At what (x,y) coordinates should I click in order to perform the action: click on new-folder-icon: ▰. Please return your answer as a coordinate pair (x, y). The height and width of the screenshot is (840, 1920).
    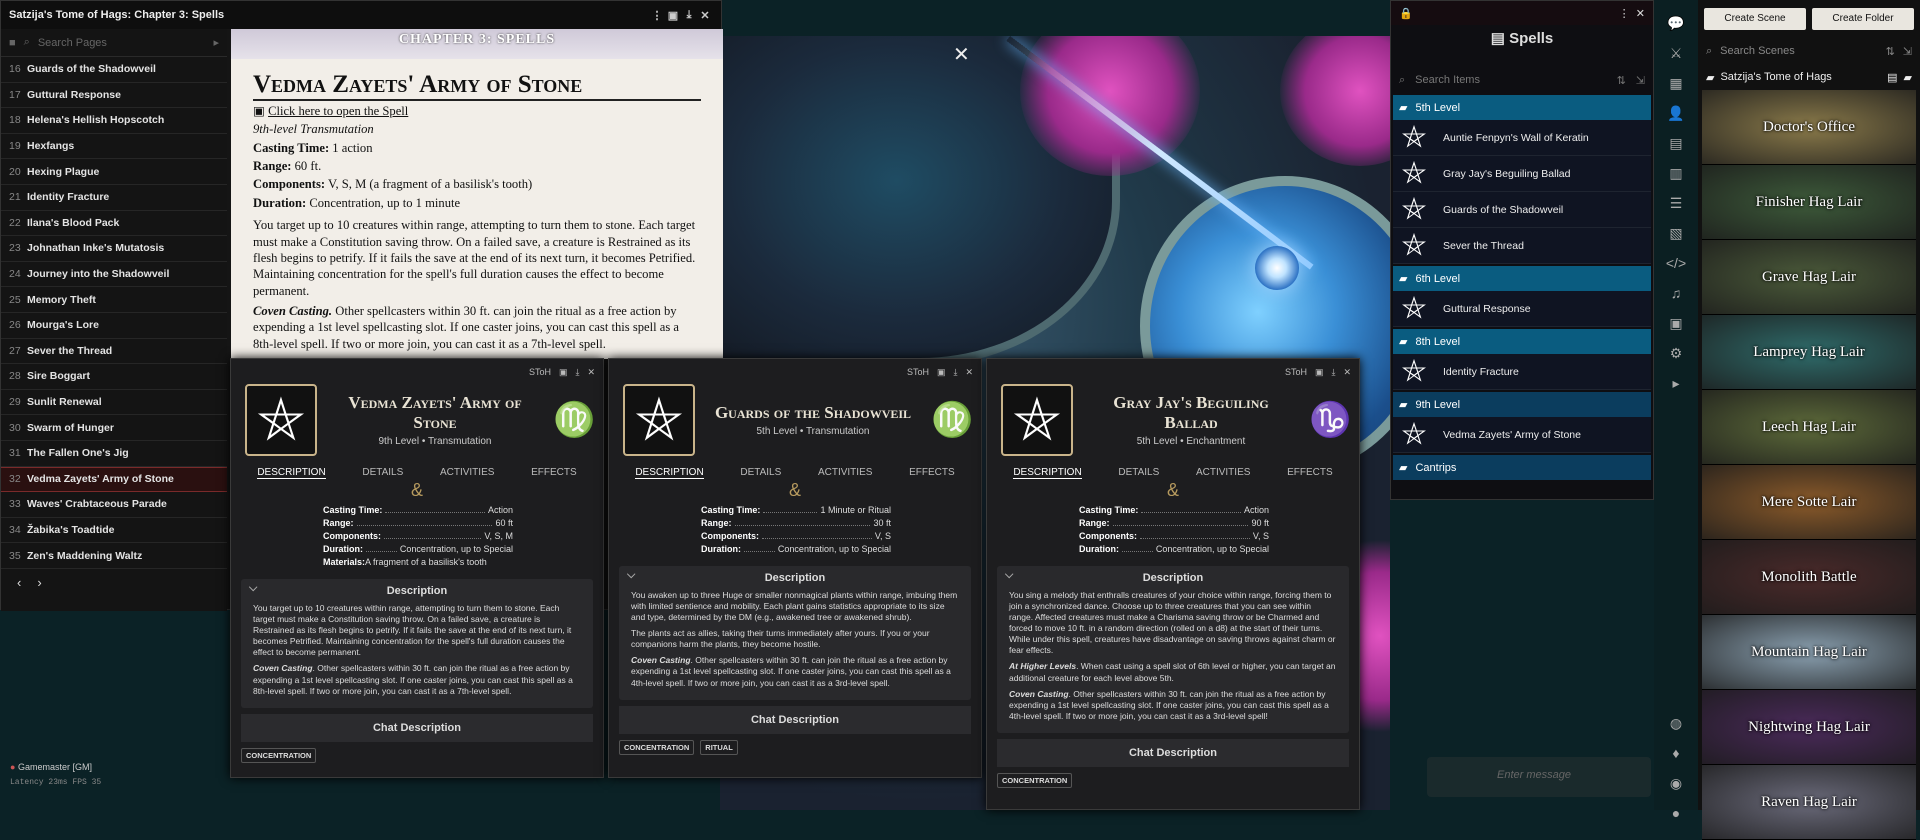
    Looking at the image, I should click on (1908, 77).